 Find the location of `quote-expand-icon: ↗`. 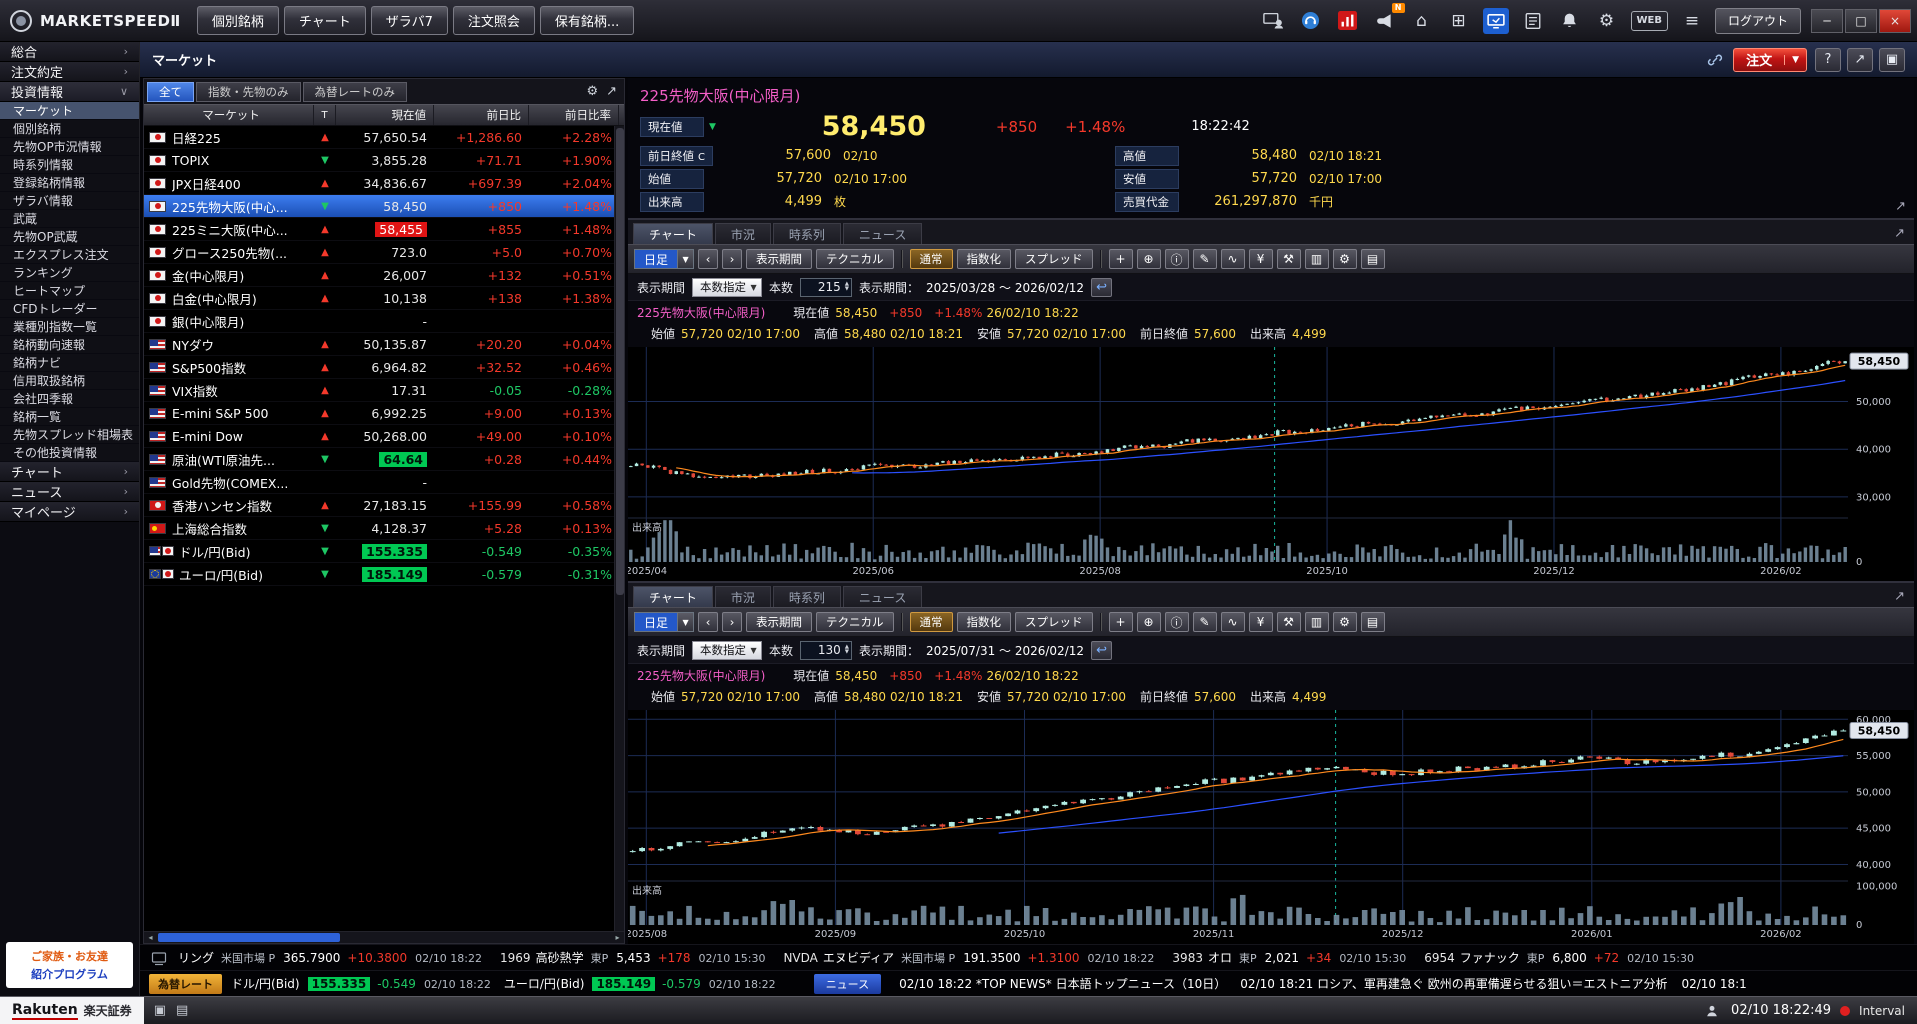

quote-expand-icon: ↗ is located at coordinates (1900, 206).